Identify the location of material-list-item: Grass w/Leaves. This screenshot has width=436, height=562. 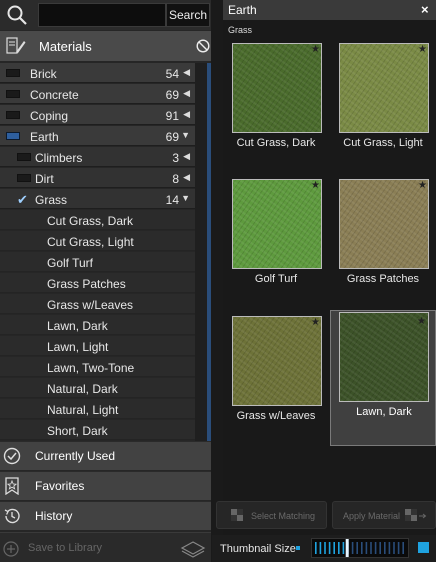
(97, 304).